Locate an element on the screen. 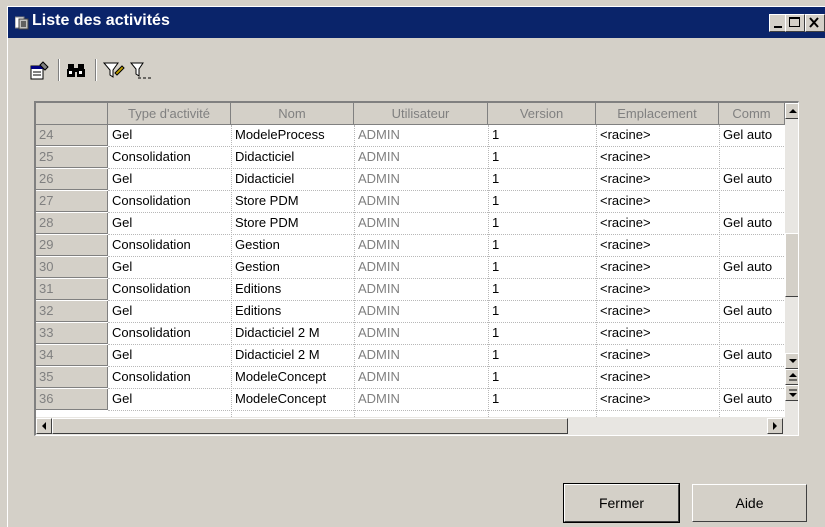  row-number: 28 is located at coordinates (72, 223).